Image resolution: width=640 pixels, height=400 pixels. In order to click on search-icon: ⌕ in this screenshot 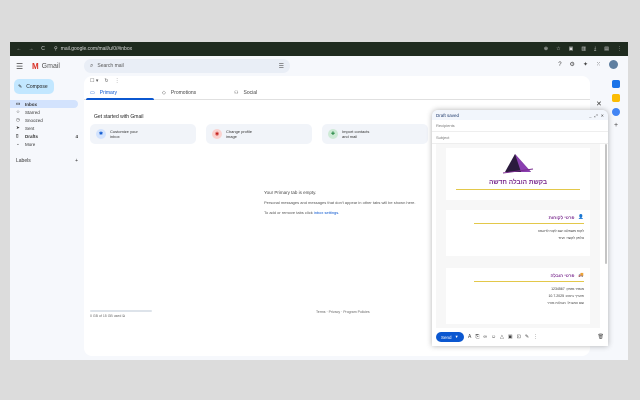, I will do `click(91, 66)`.